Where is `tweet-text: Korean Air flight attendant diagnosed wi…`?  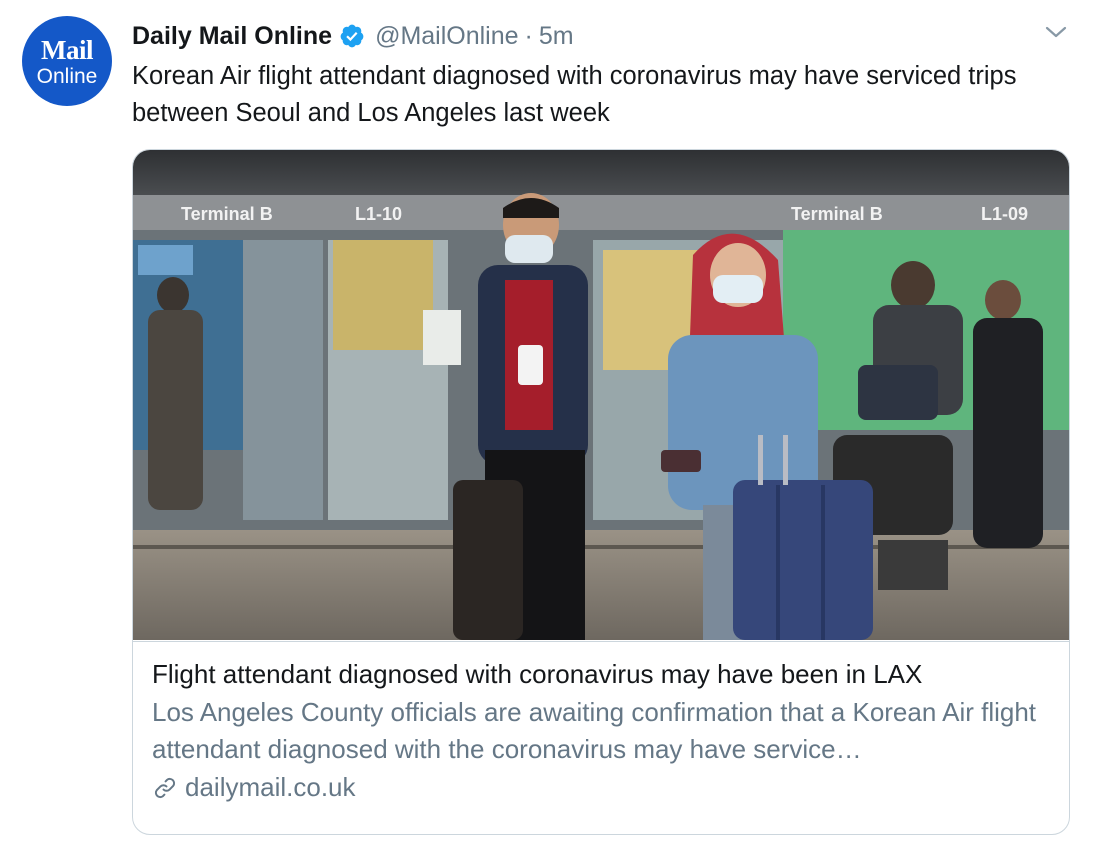
tweet-text: Korean Air flight attendant diagnosed wi… is located at coordinates (574, 94).